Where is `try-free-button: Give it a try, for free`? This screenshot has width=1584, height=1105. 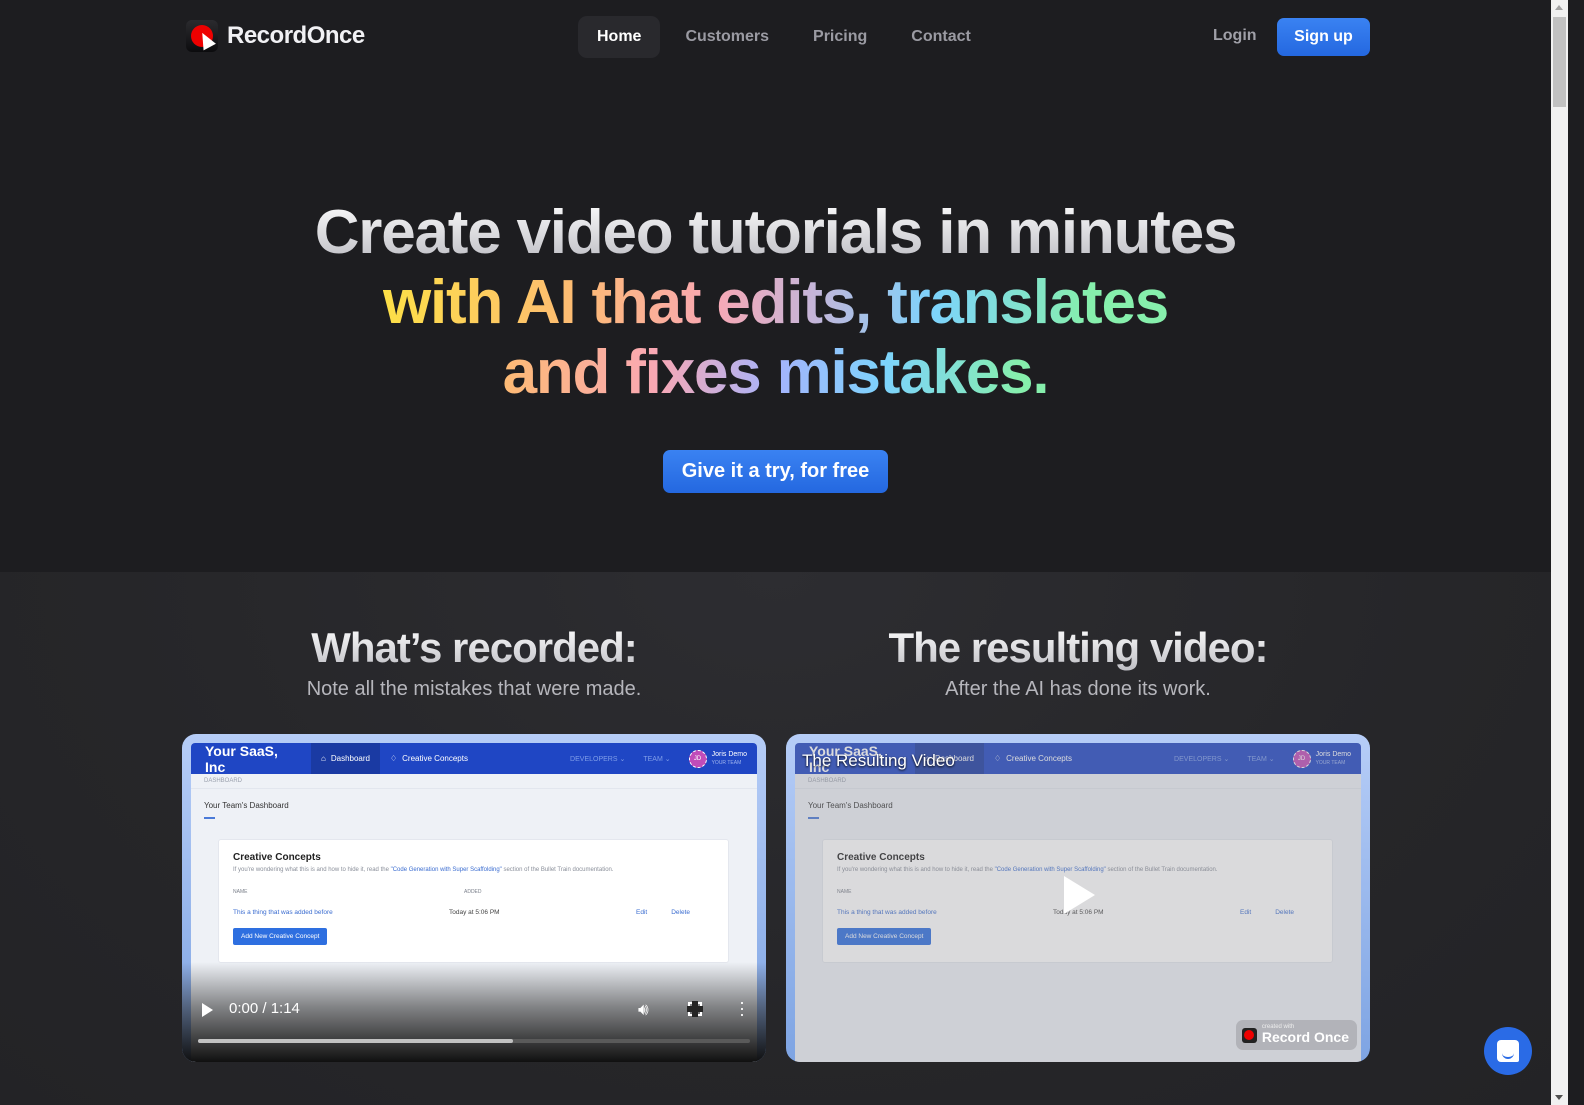 try-free-button: Give it a try, for free is located at coordinates (775, 471).